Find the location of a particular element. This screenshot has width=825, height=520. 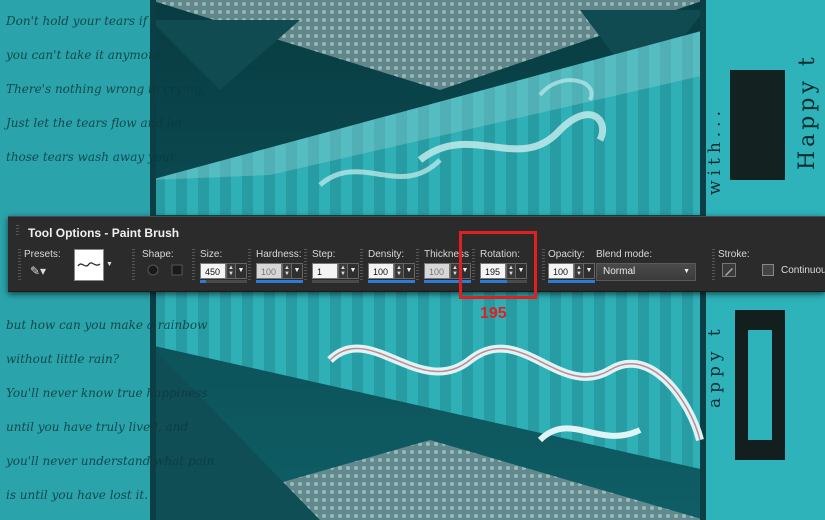

stroke-pen-icon is located at coordinates (729, 272).